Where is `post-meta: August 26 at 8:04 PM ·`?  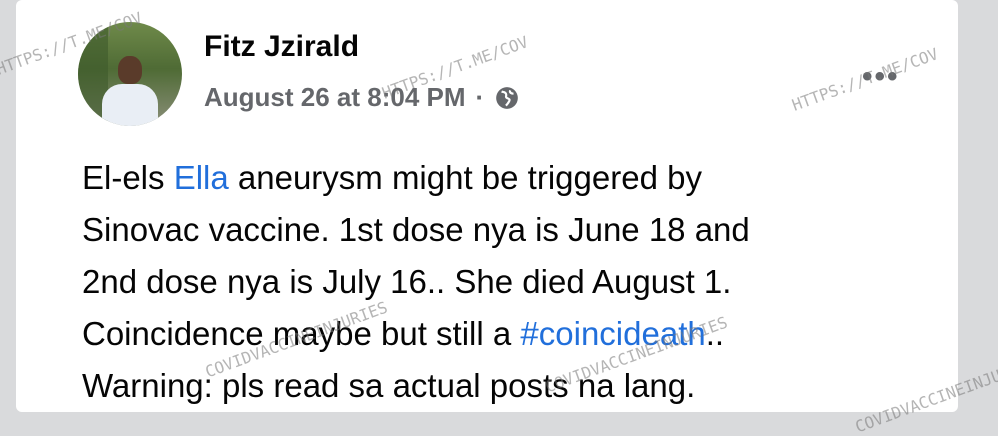 post-meta: August 26 at 8:04 PM · is located at coordinates (362, 97).